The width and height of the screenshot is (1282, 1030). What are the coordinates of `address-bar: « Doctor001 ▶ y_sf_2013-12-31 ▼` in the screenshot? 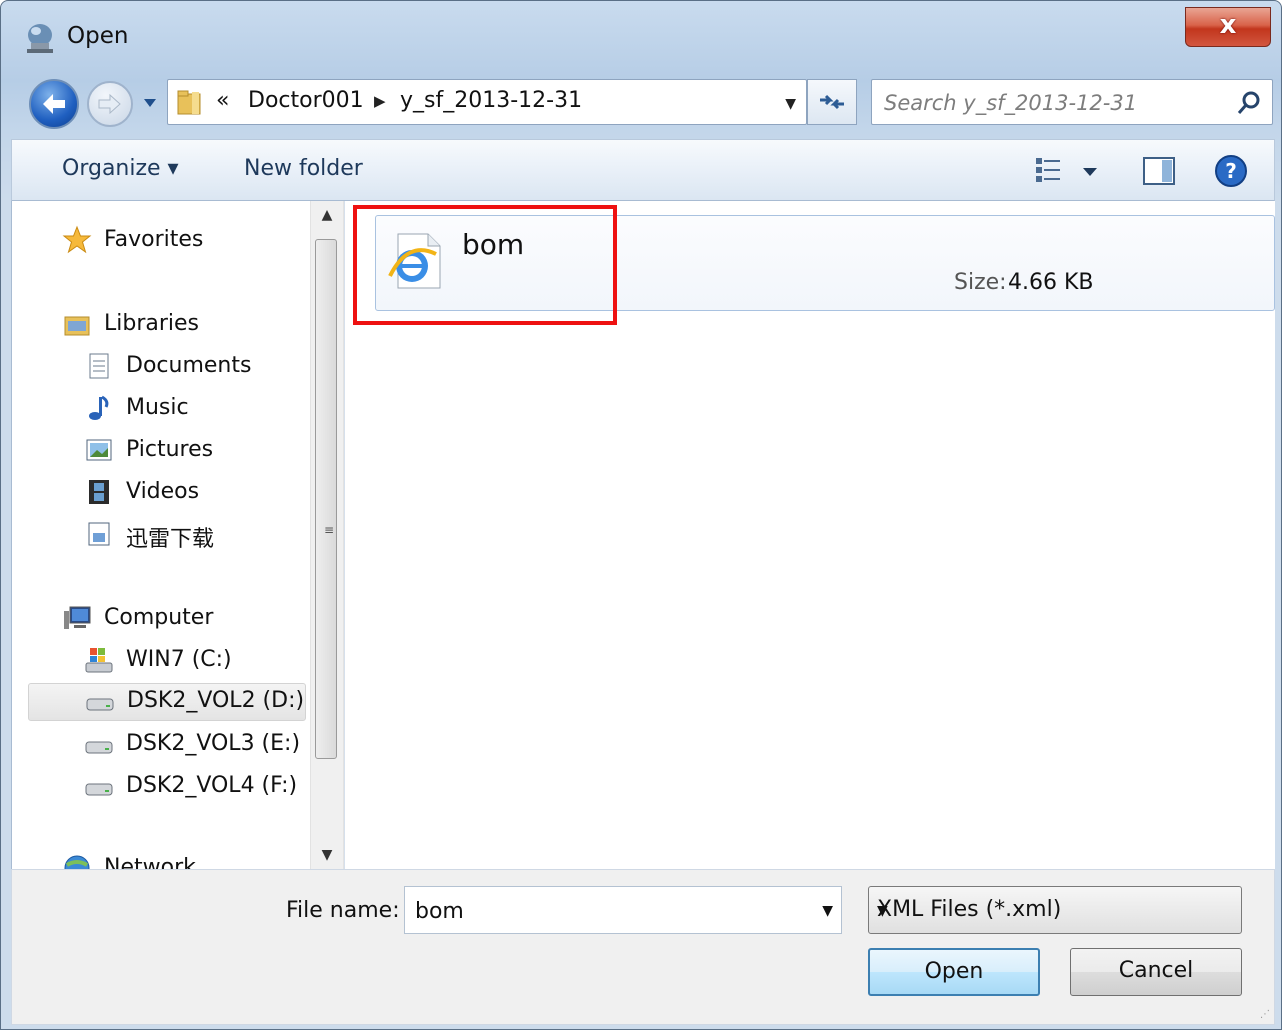 It's located at (487, 102).